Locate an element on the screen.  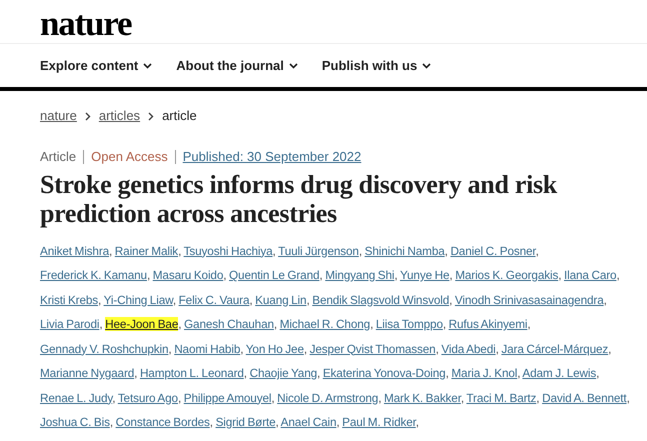
author-link: Vida Abedi is located at coordinates (468, 349).